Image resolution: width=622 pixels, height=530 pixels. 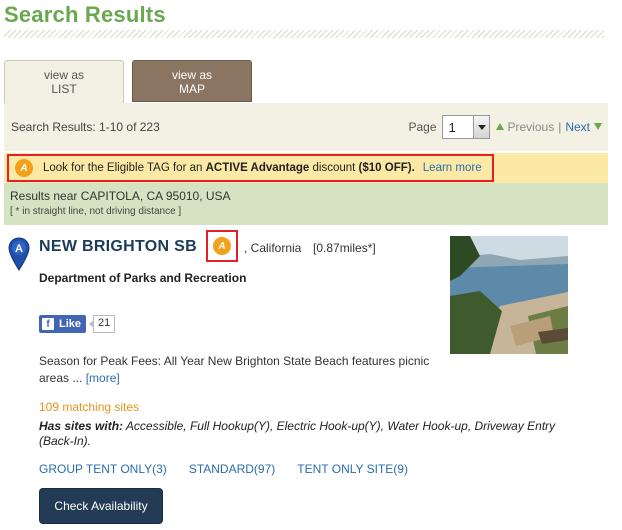 I want to click on agency-name: Department of Parks and Recreation, so click(x=143, y=278).